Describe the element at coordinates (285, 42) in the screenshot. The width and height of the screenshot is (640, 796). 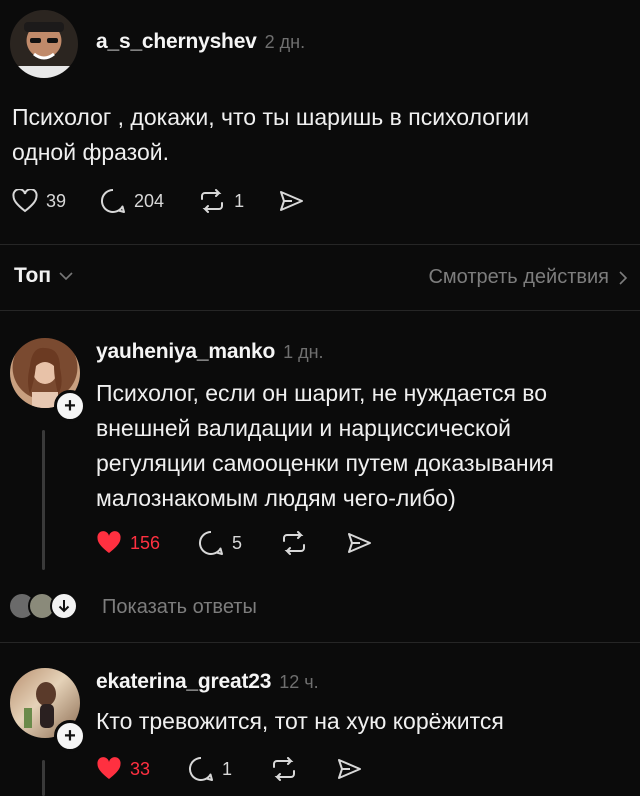
I see `post-time: 2 дн.` at that location.